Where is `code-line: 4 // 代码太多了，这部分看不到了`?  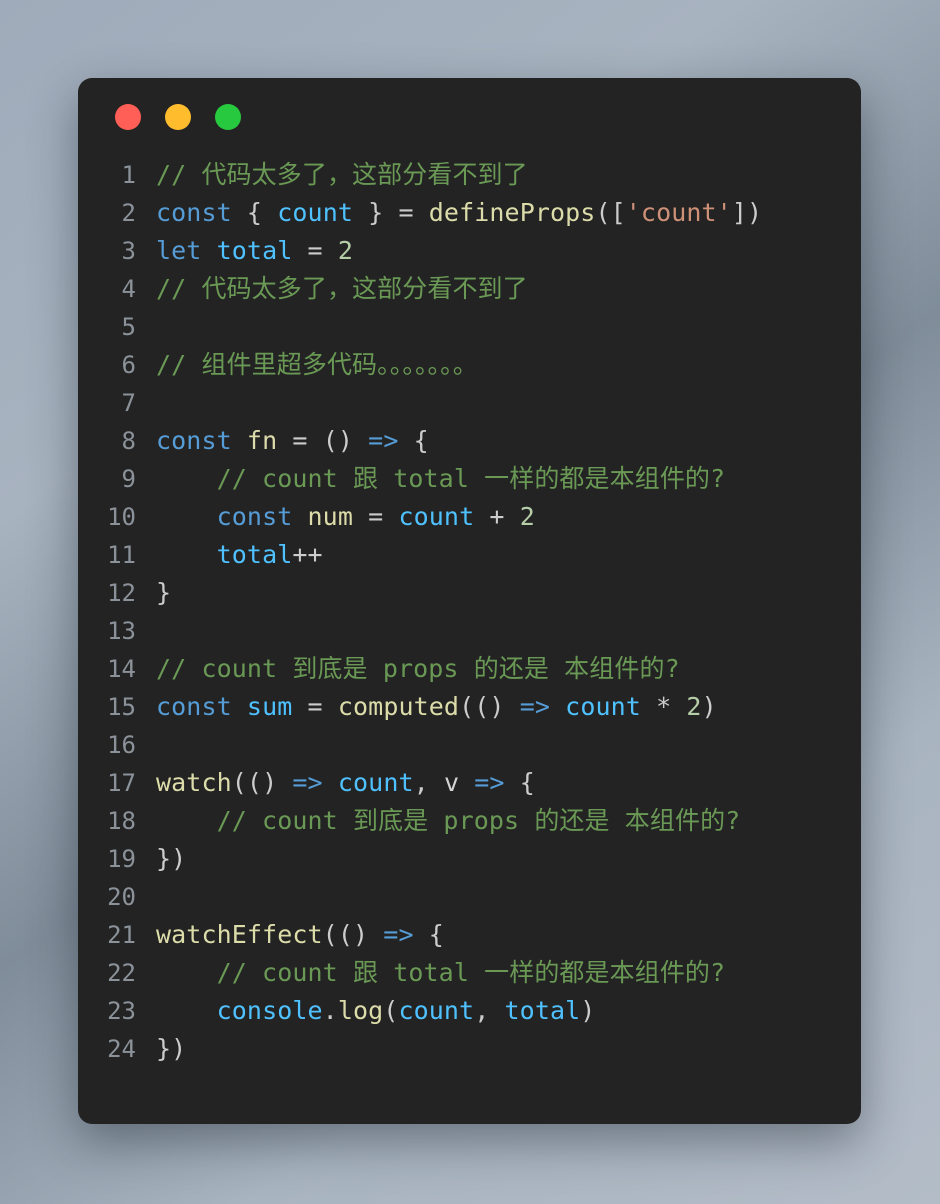 code-line: 4 // 代码太多了，这部分看不到了 is located at coordinates (469, 289).